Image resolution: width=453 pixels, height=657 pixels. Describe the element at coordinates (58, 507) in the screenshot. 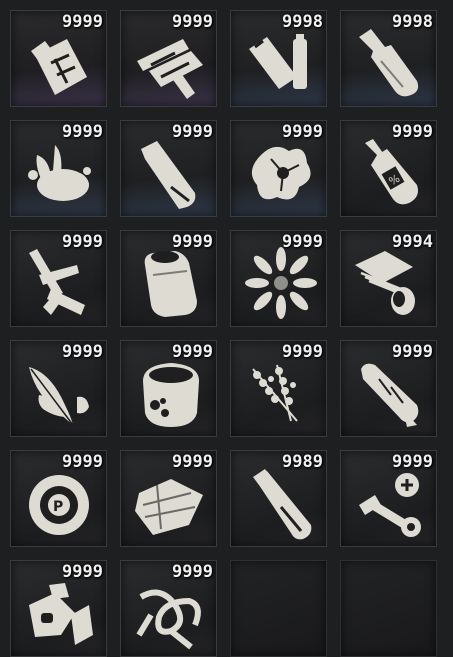

I see `svg-text: P` at that location.